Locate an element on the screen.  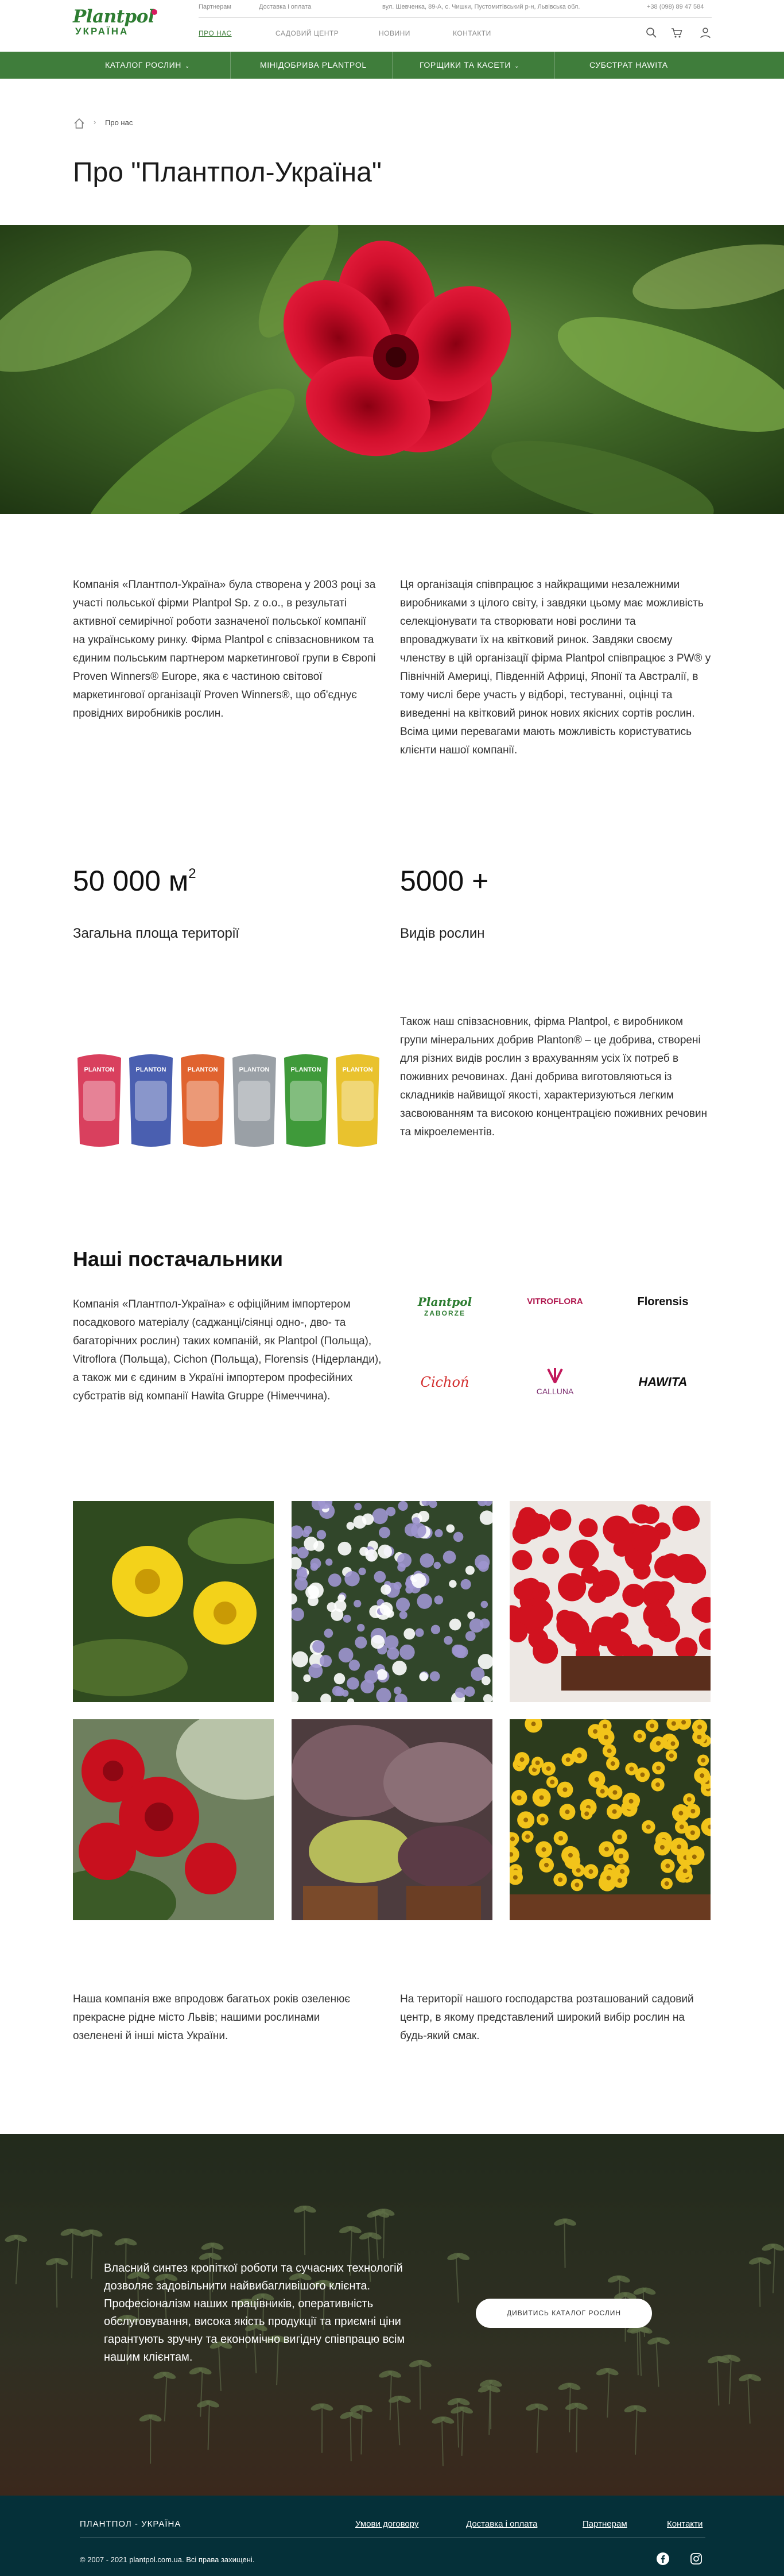
instagram-icon is located at coordinates (696, 2559).